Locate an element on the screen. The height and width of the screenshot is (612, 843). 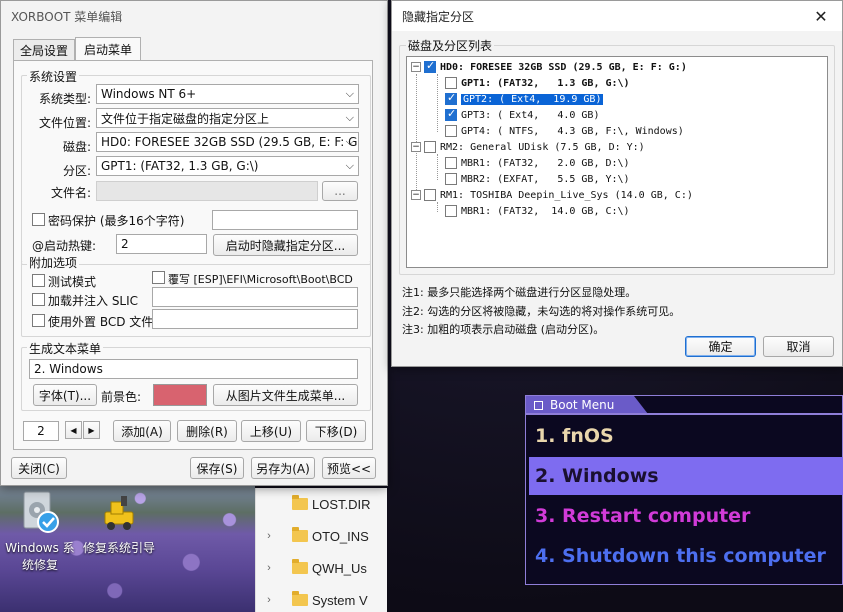
tab-boot-menu: 启动菜单 is located at coordinates (108, 49).